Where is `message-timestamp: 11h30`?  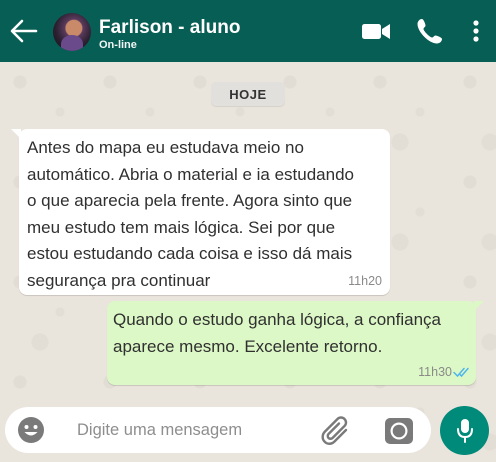 message-timestamp: 11h30 is located at coordinates (435, 372).